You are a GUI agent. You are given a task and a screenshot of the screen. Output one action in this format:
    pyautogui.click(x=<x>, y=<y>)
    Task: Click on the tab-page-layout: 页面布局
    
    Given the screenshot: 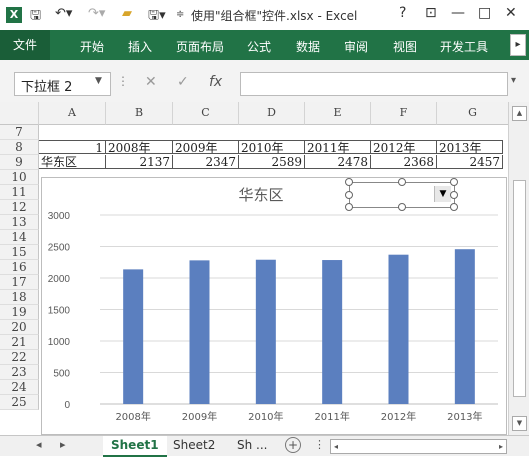 What is the action you would take?
    pyautogui.click(x=200, y=46)
    